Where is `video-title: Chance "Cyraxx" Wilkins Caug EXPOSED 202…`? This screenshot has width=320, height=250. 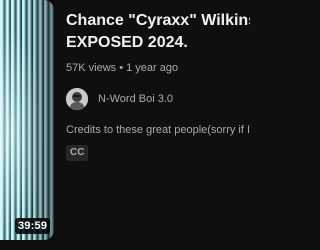 video-title: Chance "Cyraxx" Wilkins Caug EXPOSED 202… is located at coordinates (158, 32).